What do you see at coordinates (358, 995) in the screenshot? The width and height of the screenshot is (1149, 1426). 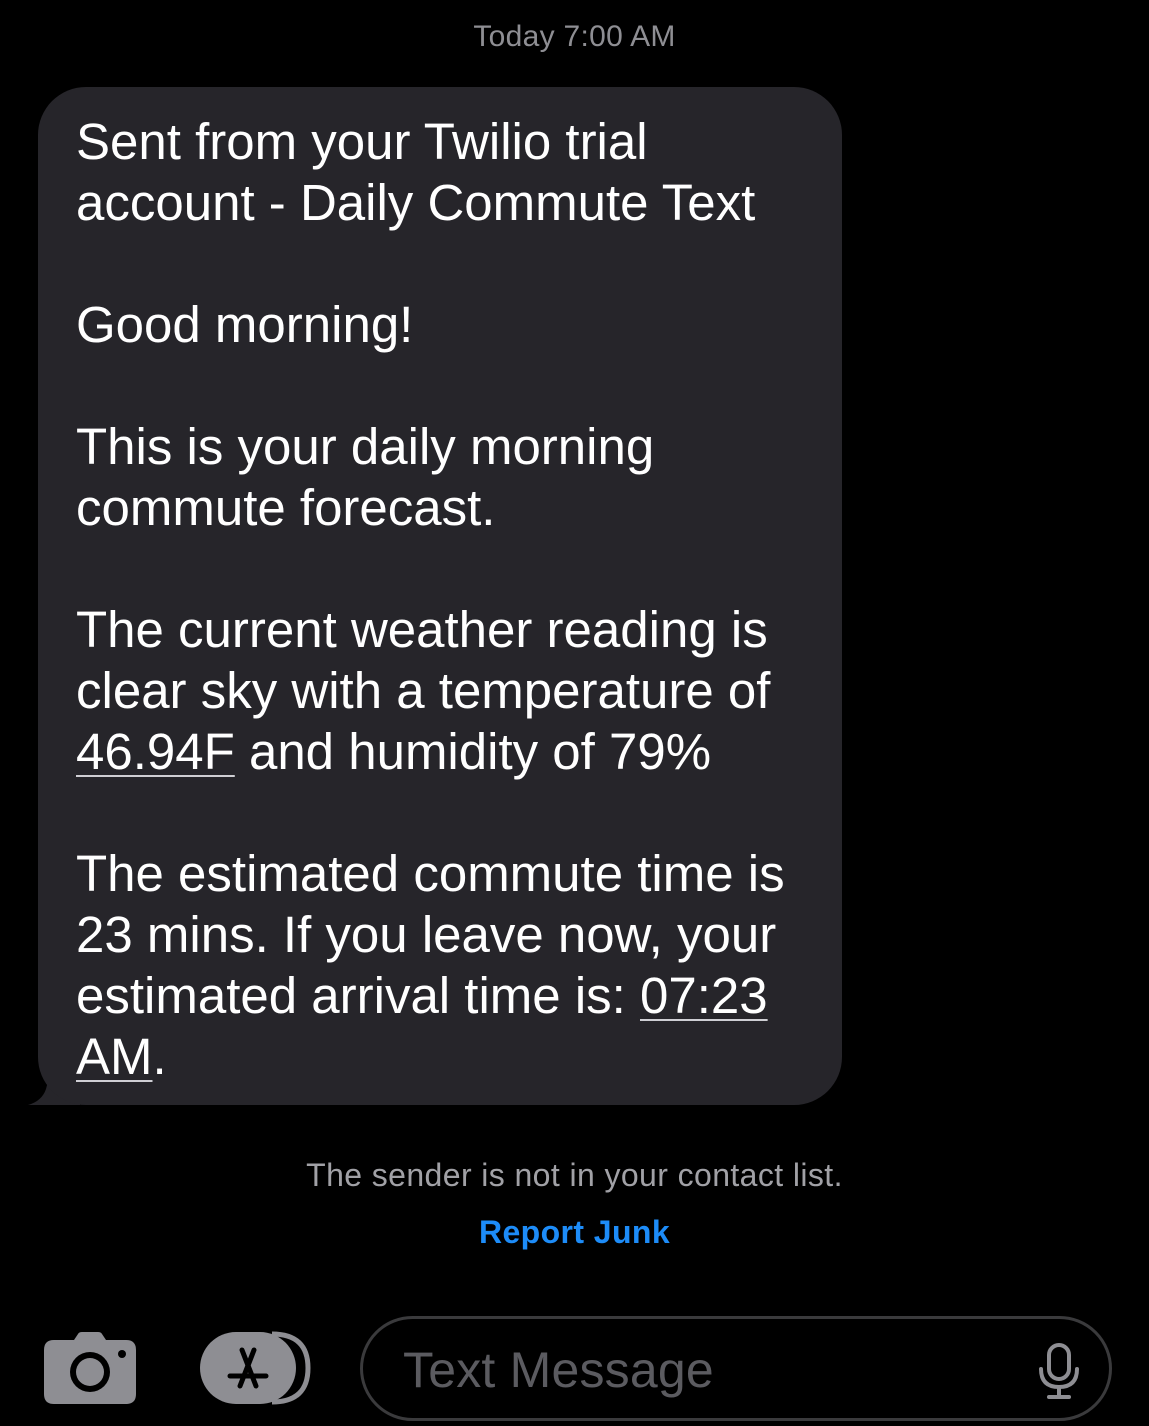 I see `message-line: estimated arrival time is:` at bounding box center [358, 995].